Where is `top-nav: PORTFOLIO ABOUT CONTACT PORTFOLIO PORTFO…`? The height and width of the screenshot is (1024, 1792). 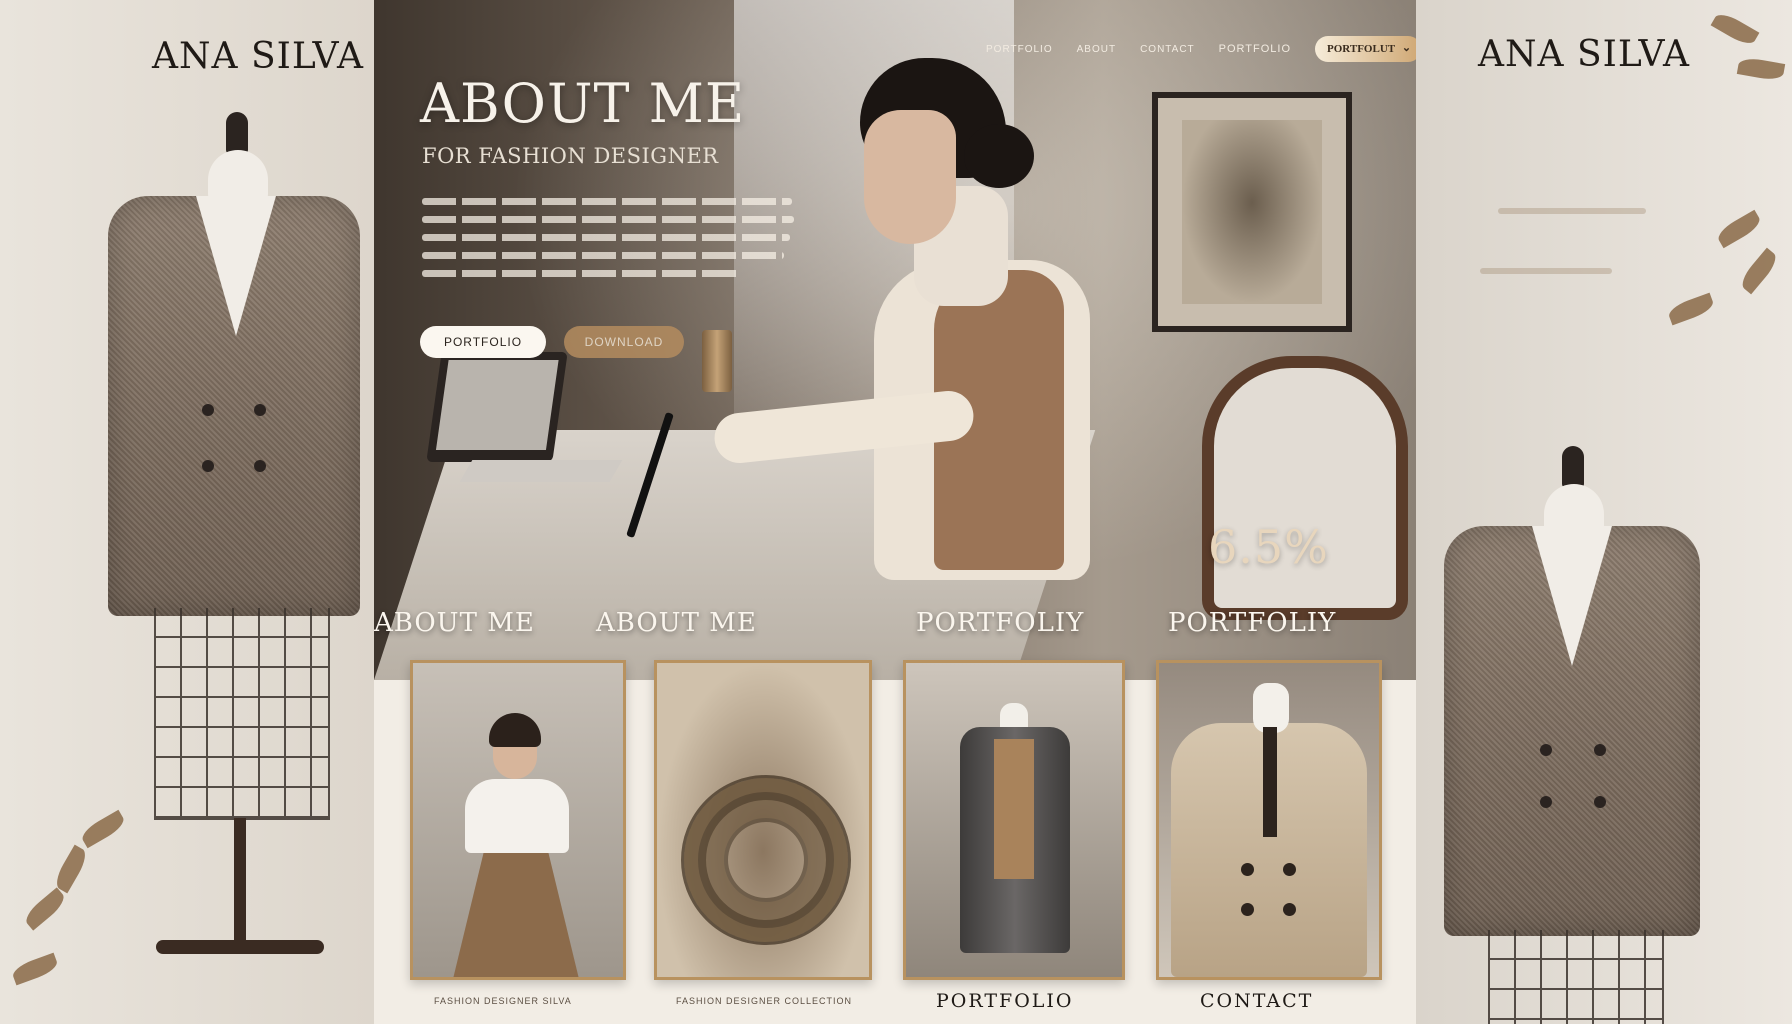
top-nav: PORTFOLIO ABOUT CONTACT PORTFOLIO PORTFO… is located at coordinates (1201, 49).